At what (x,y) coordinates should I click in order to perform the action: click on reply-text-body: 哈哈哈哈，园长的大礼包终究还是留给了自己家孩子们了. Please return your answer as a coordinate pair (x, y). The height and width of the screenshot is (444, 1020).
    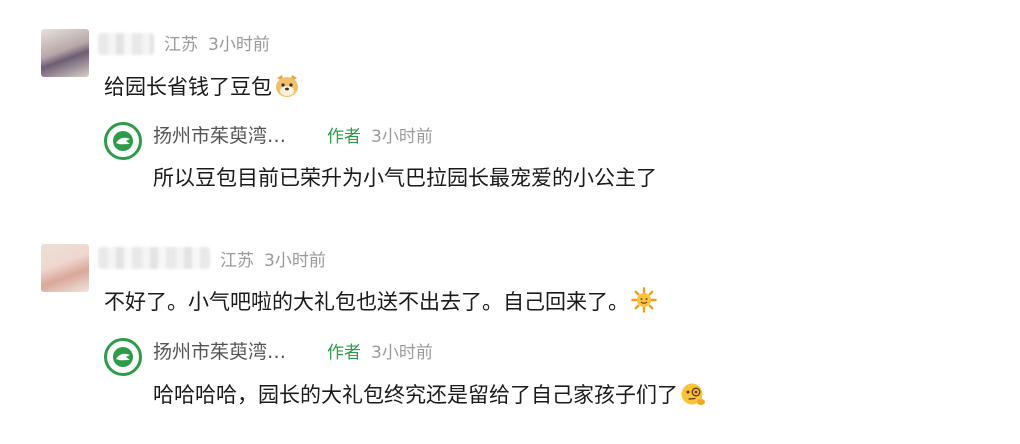
    Looking at the image, I should click on (415, 395).